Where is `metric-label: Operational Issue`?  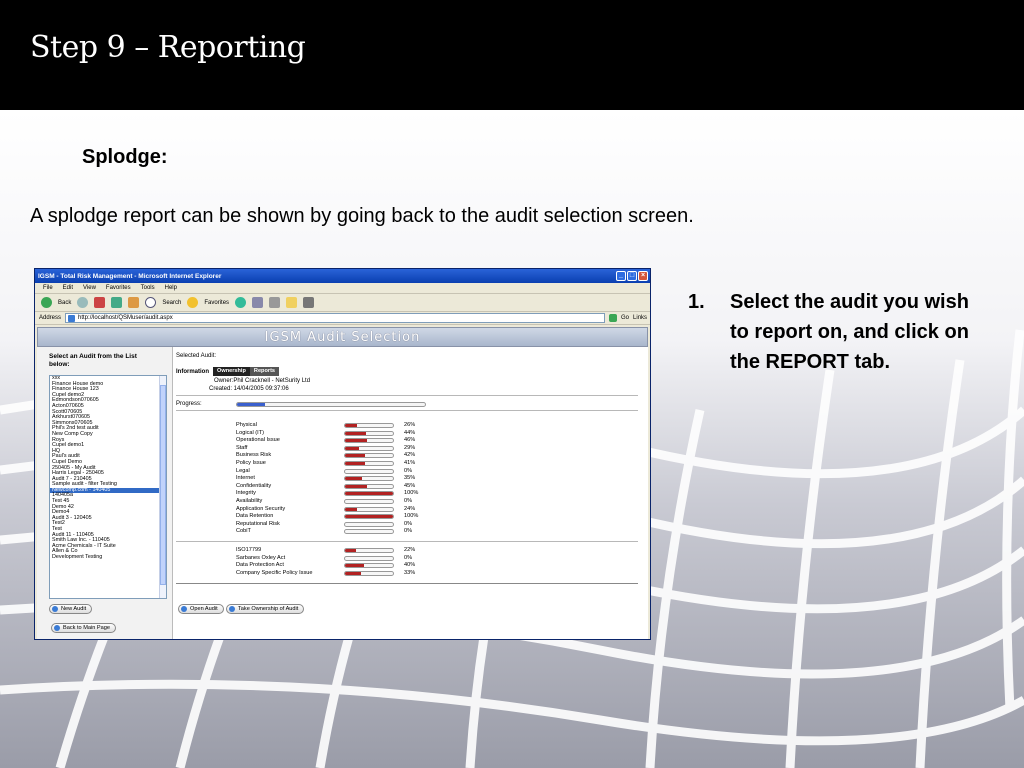
metric-label: Operational Issue is located at coordinates (258, 440).